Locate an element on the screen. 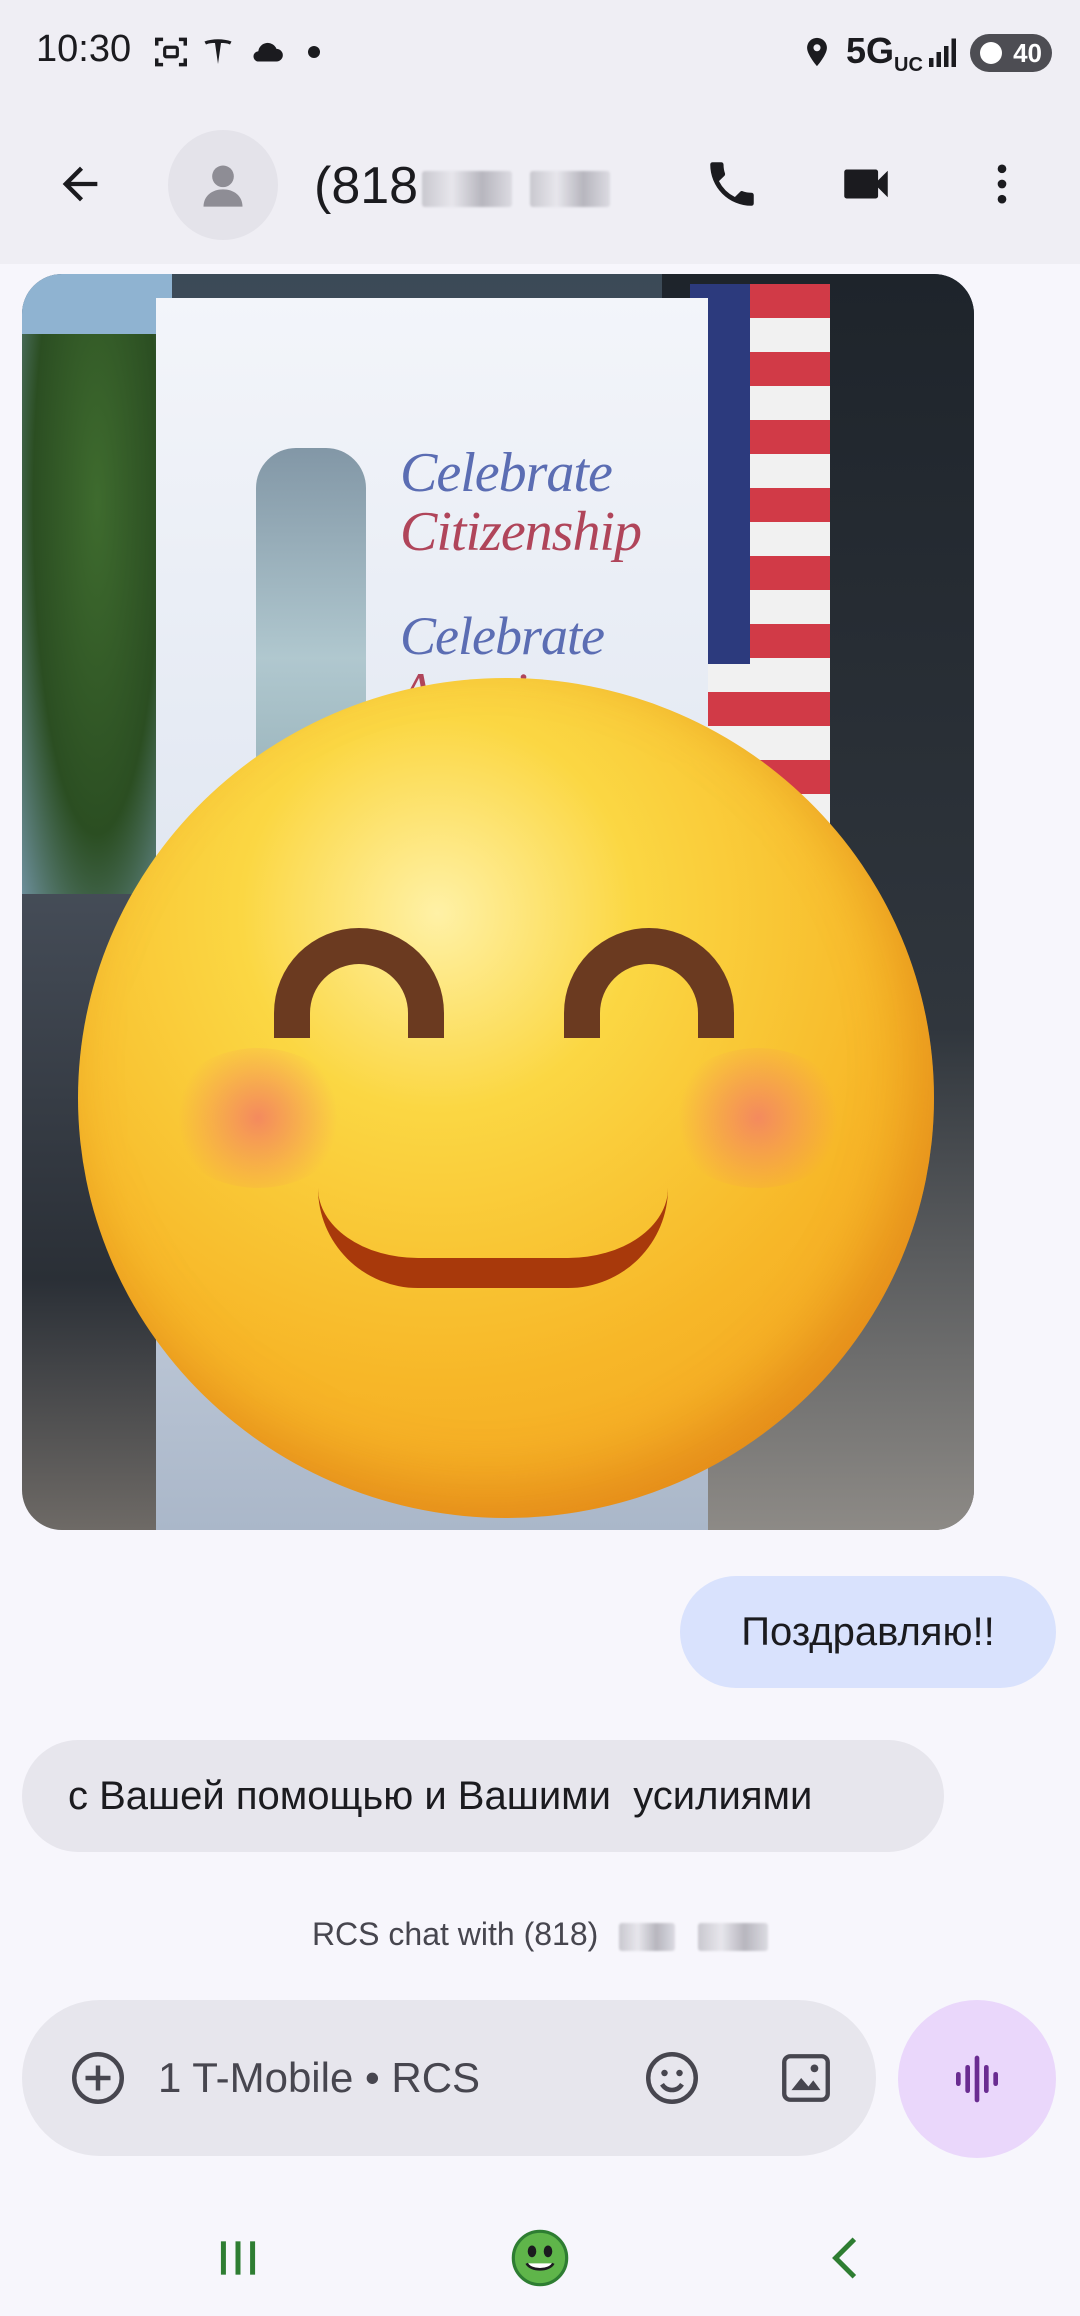  avatar-person-icon is located at coordinates (223, 186).